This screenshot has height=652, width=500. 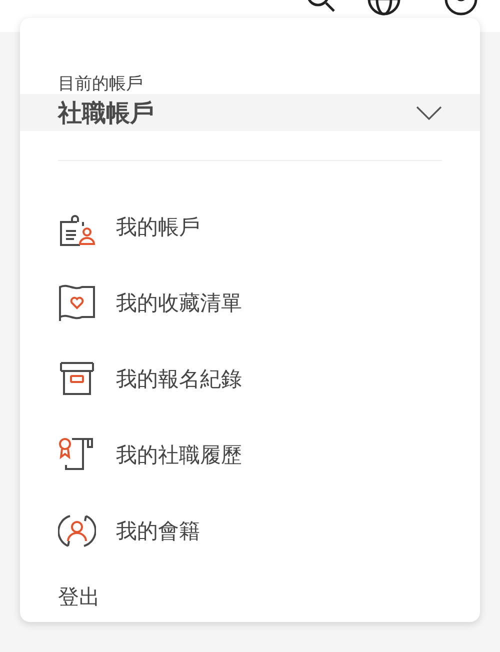 What do you see at coordinates (250, 379) in the screenshot?
I see `menu-item: 我的報名紀錄` at bounding box center [250, 379].